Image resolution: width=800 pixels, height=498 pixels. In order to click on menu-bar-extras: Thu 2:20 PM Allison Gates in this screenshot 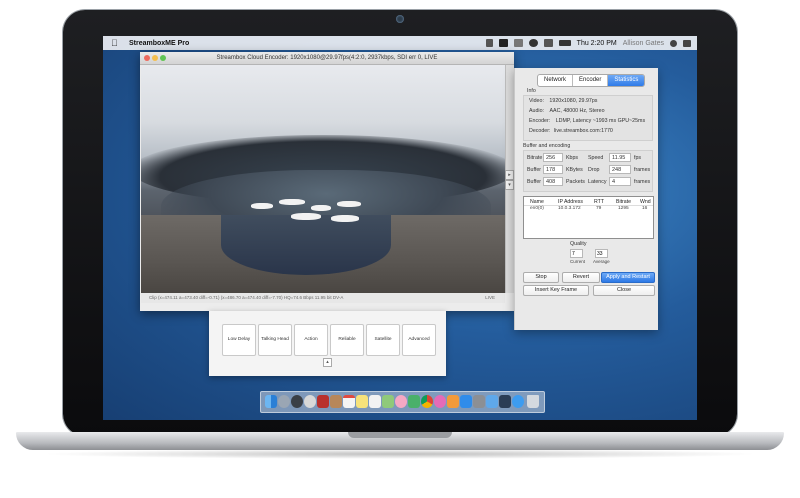, I will do `click(588, 43)`.